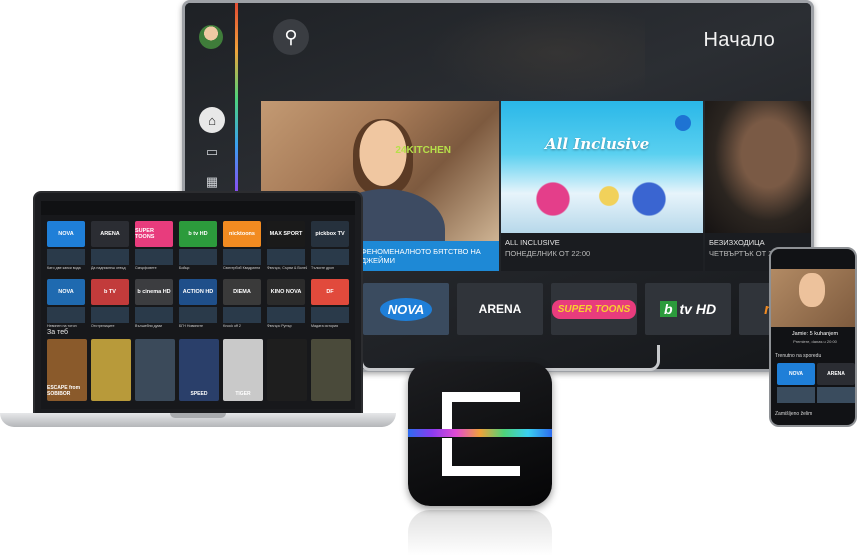 The image size is (857, 556). I want to click on laptop-caption: Knock off 2, so click(232, 326).